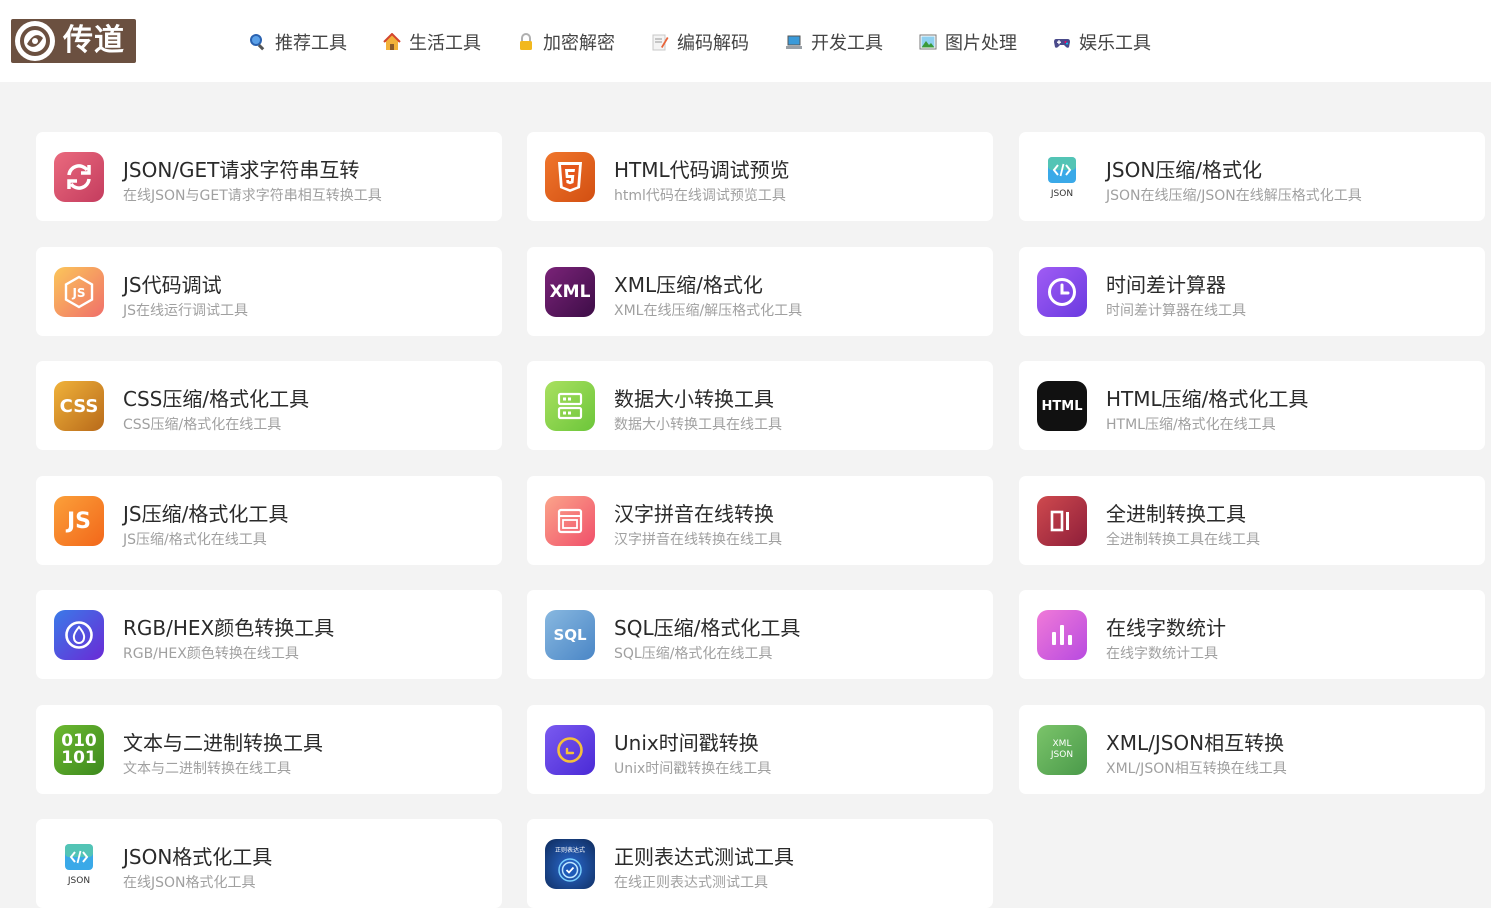 This screenshot has height=908, width=1491. I want to click on site-logo: 传道, so click(73, 41).